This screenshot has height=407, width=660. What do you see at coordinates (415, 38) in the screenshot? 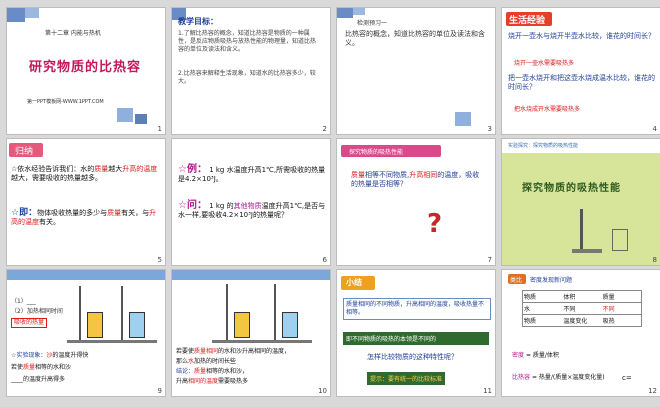
I see `bullet-text: 比热容的概念，知道比热容的单位及读法和含义。` at bounding box center [415, 38].